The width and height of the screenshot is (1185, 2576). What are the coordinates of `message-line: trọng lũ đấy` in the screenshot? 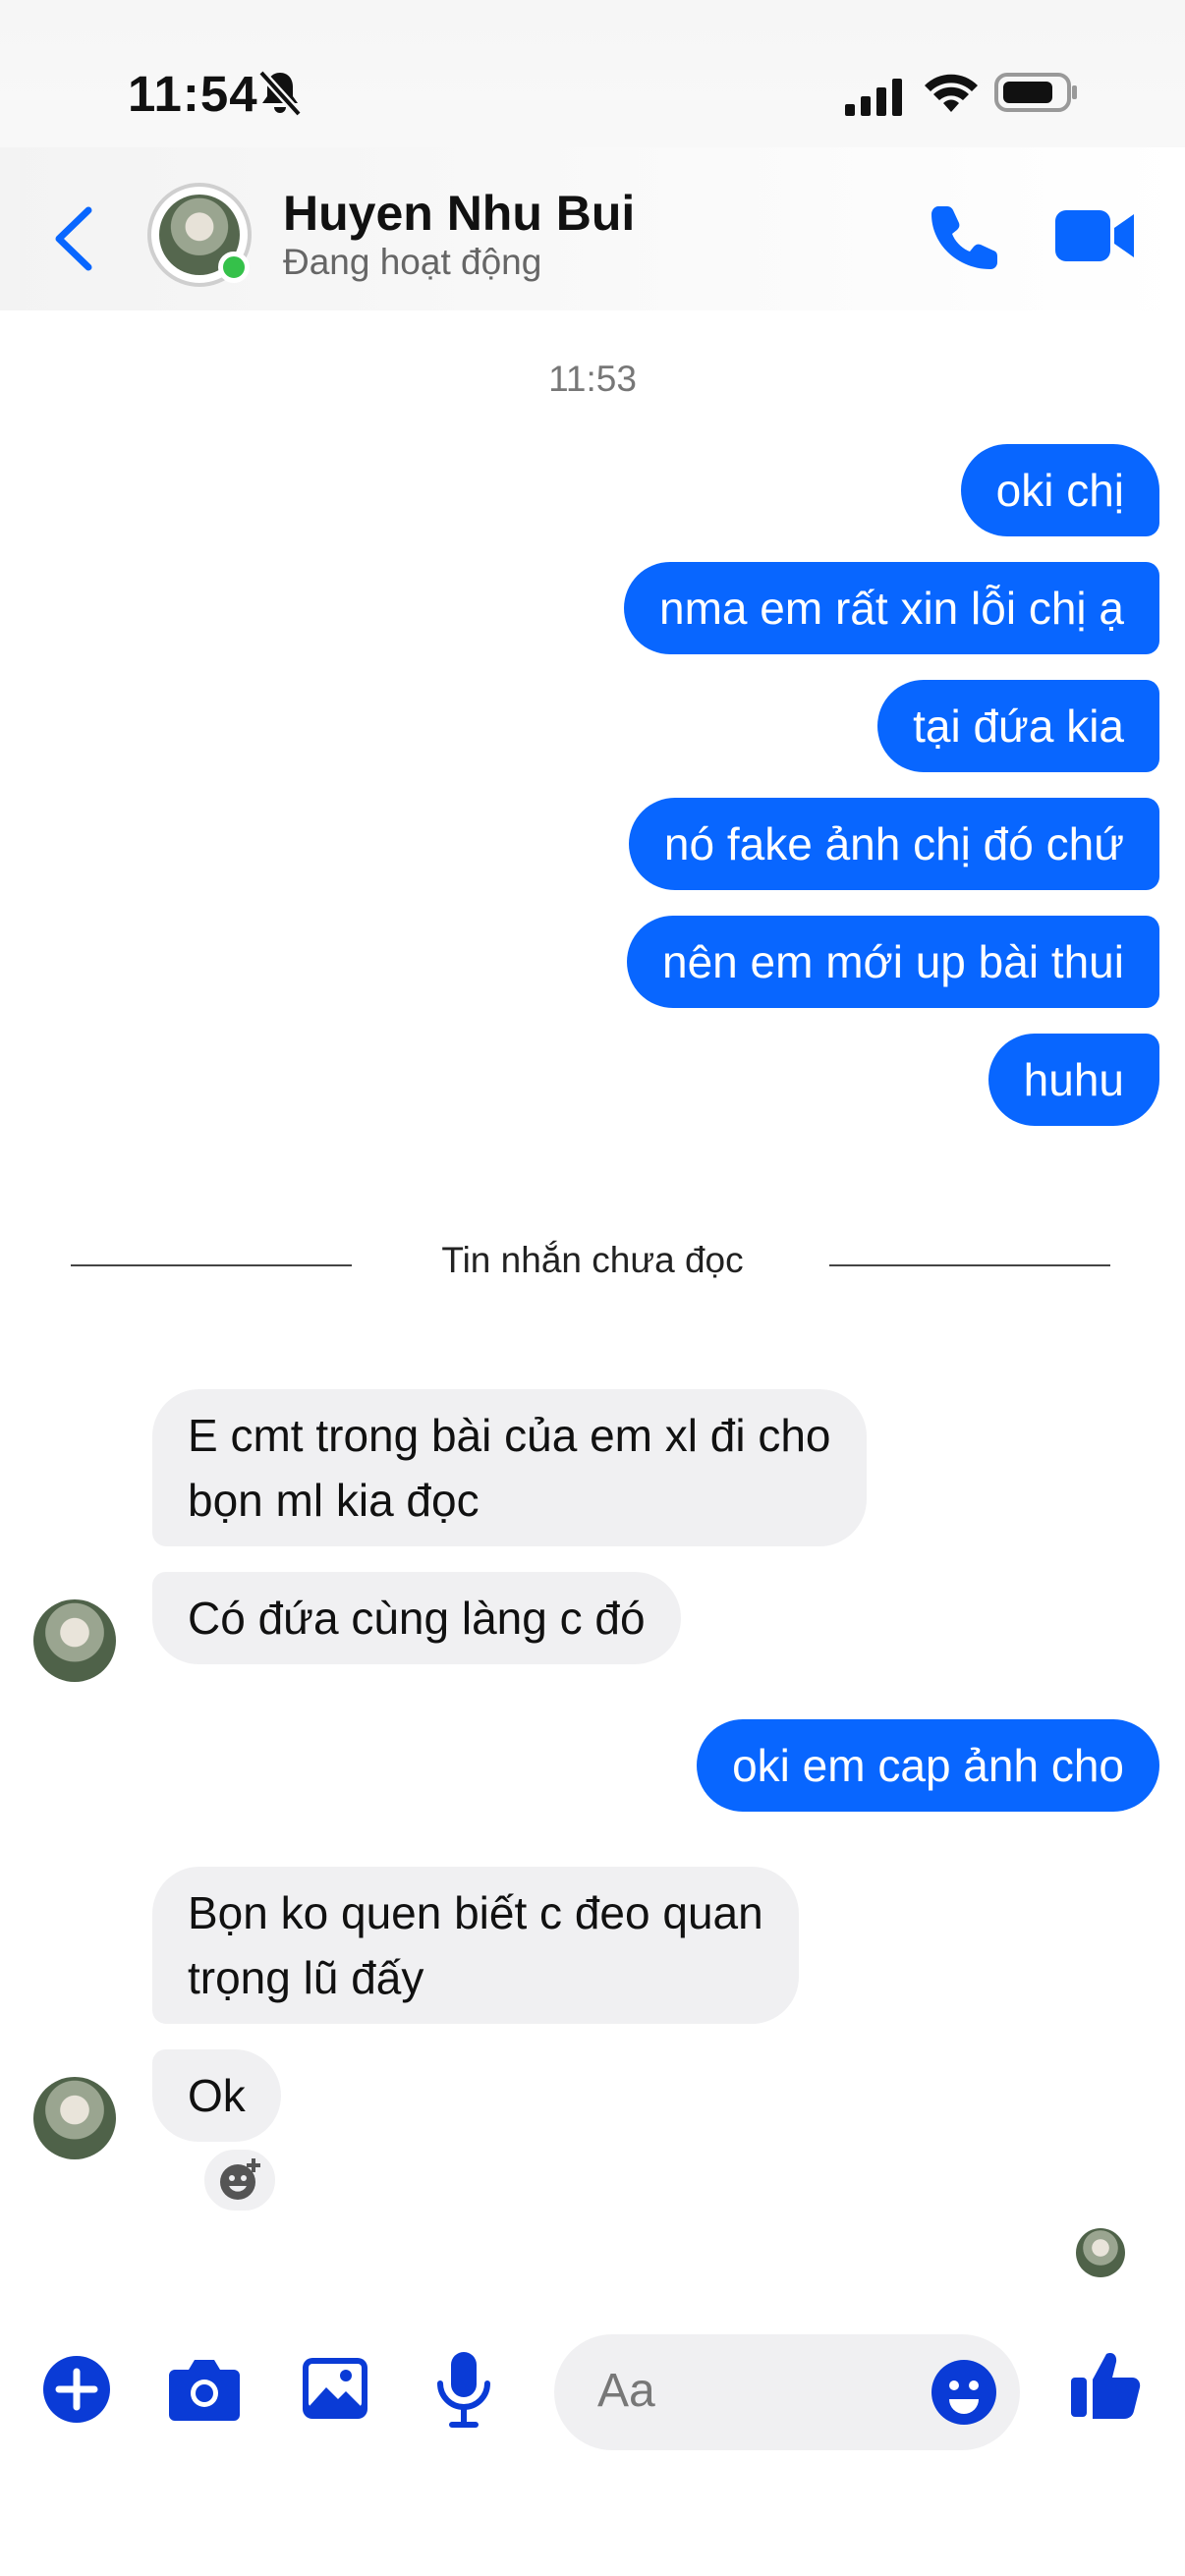 It's located at (306, 1977).